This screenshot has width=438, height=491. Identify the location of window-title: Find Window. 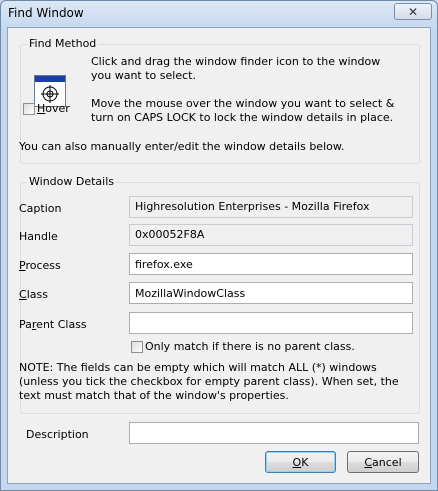
(46, 13).